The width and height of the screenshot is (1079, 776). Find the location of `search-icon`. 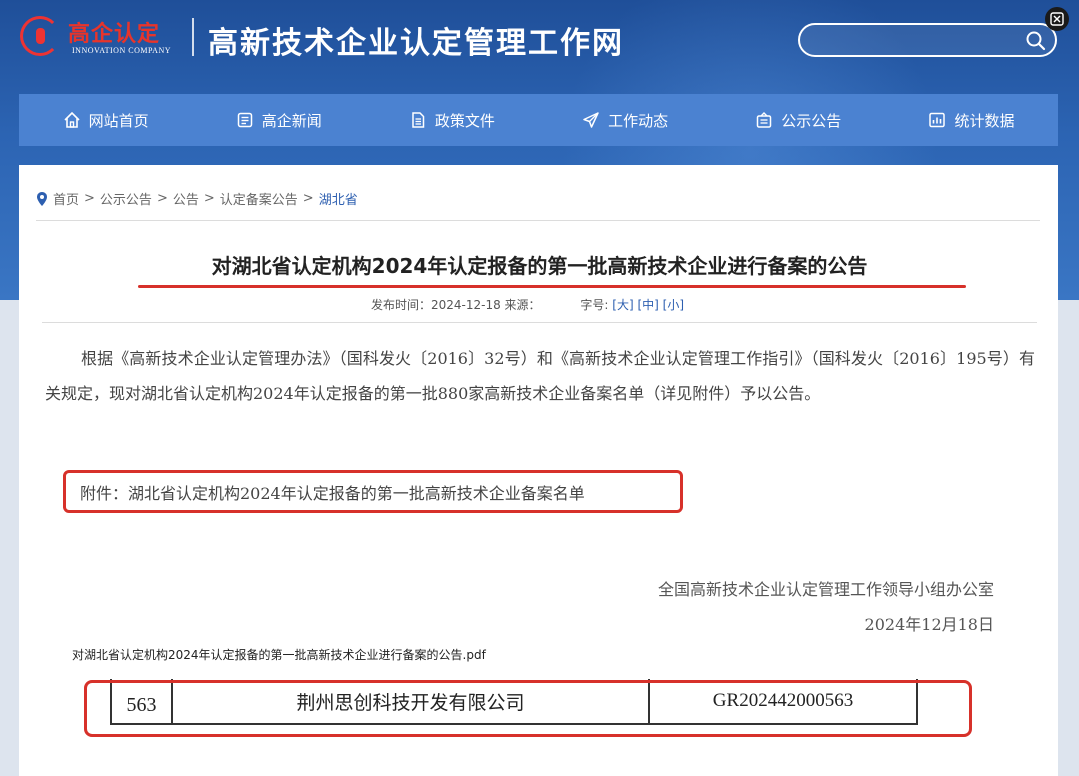

search-icon is located at coordinates (1036, 41).